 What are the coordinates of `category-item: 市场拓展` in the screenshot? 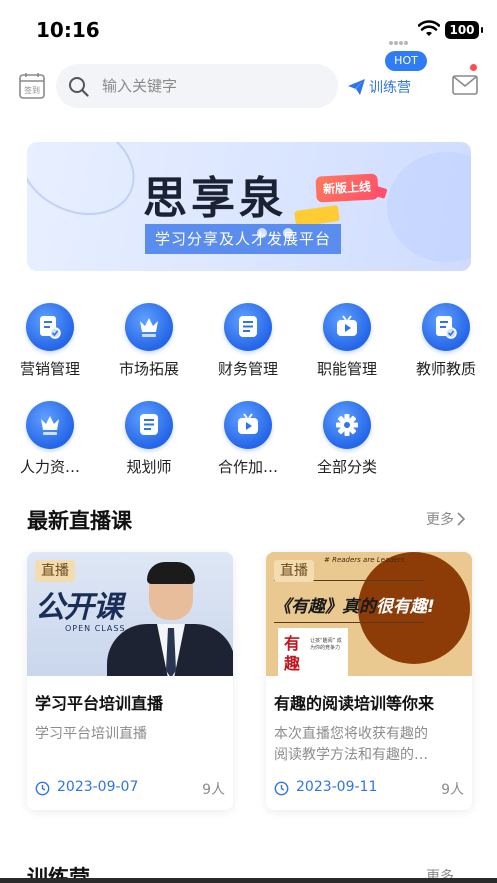 It's located at (147, 343).